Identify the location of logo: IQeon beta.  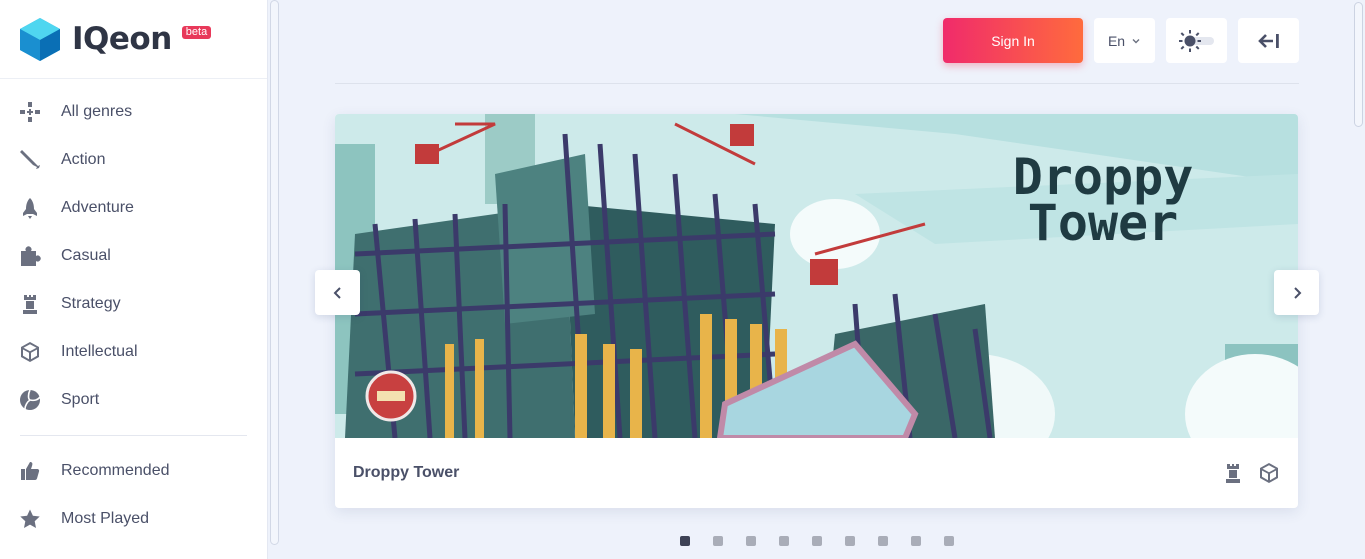
(133, 39).